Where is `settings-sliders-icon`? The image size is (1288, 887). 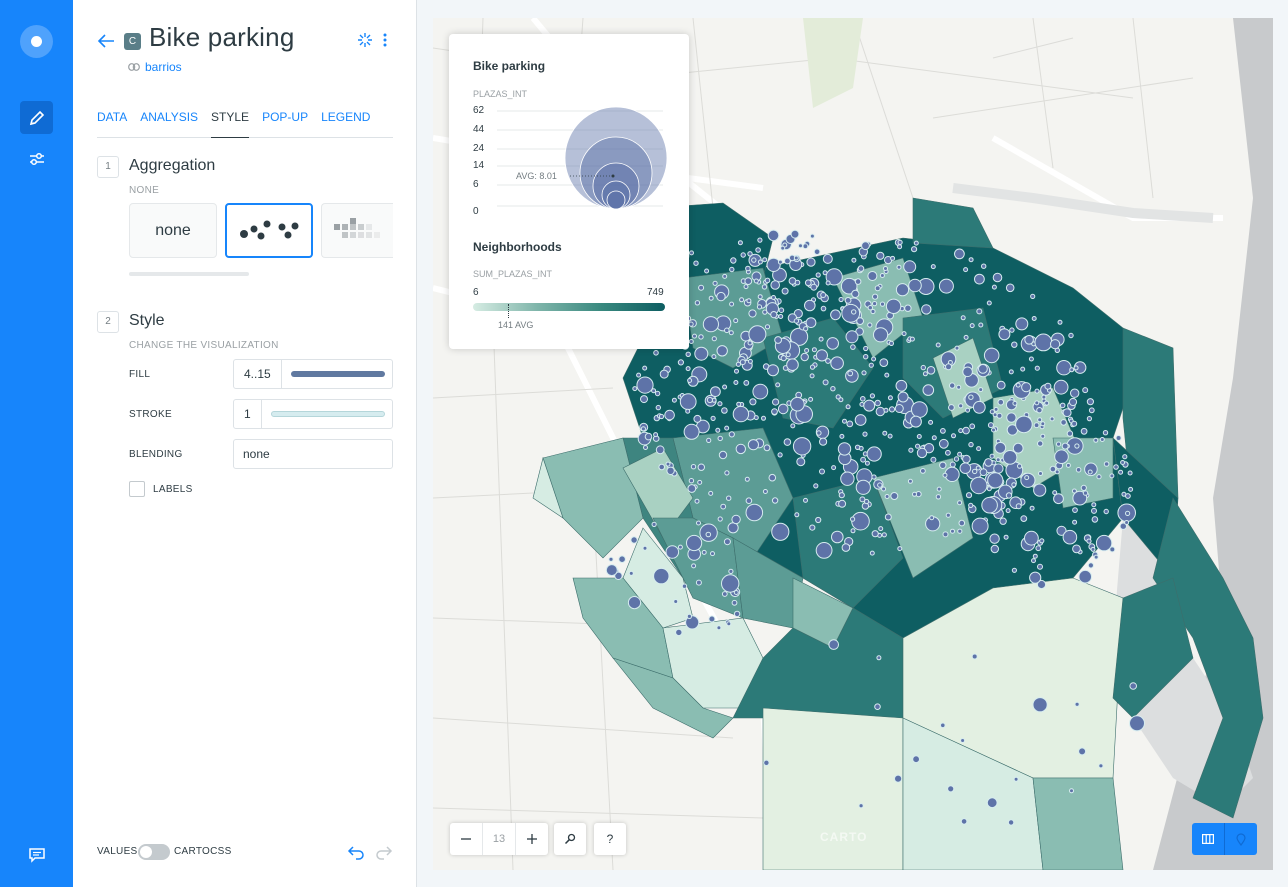
settings-sliders-icon is located at coordinates (36, 158).